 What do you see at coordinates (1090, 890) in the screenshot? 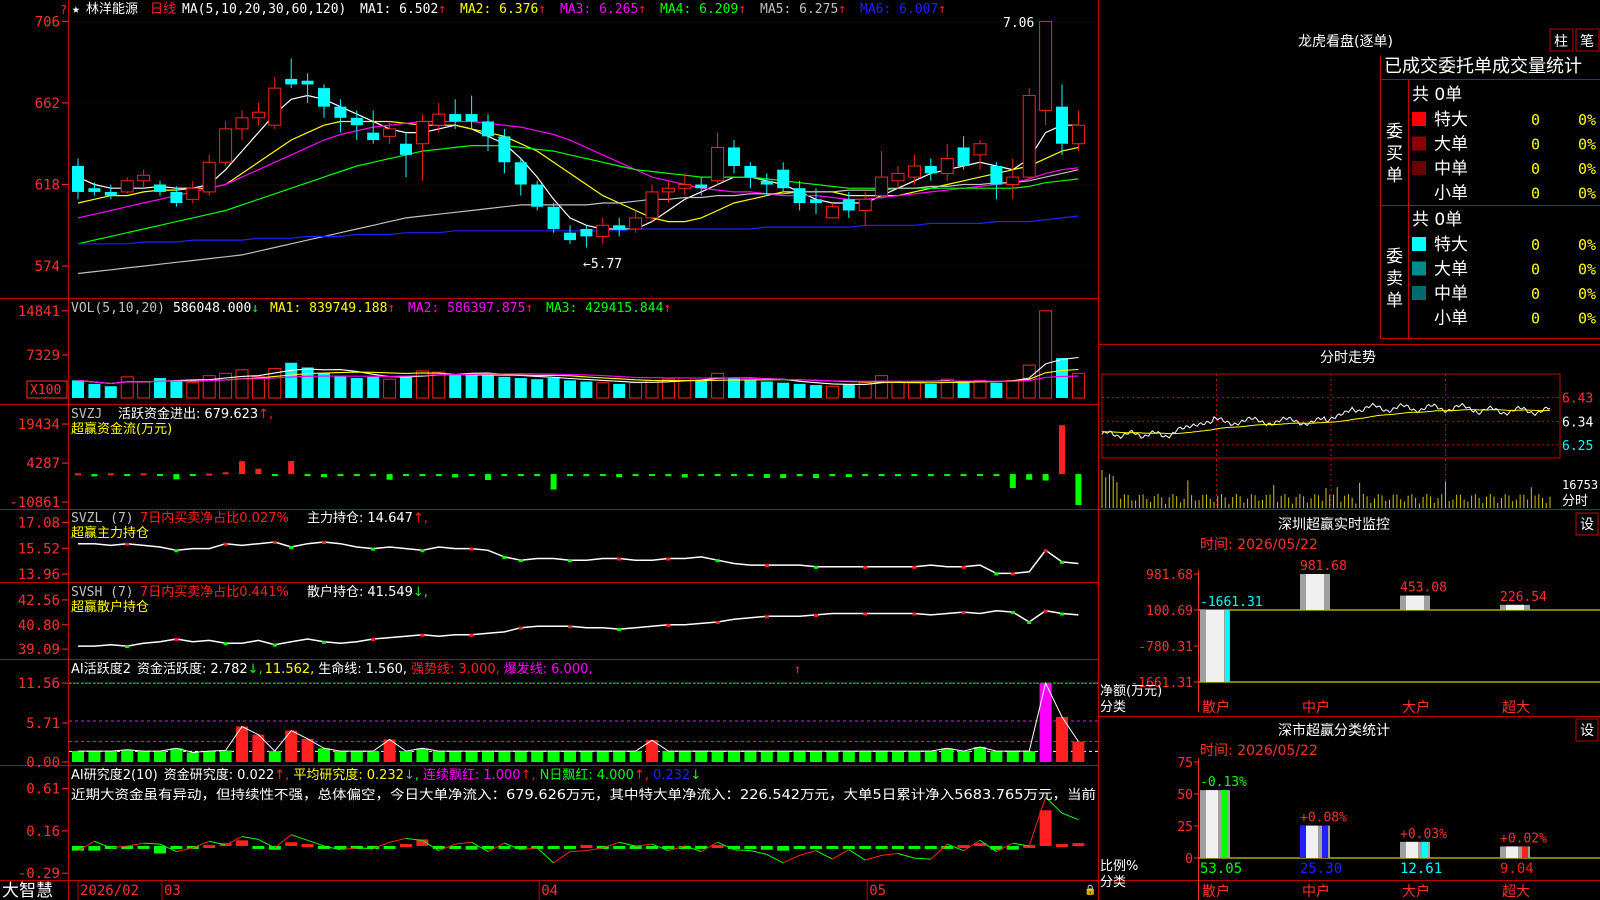
I see `lock-icon: 🔒` at bounding box center [1090, 890].